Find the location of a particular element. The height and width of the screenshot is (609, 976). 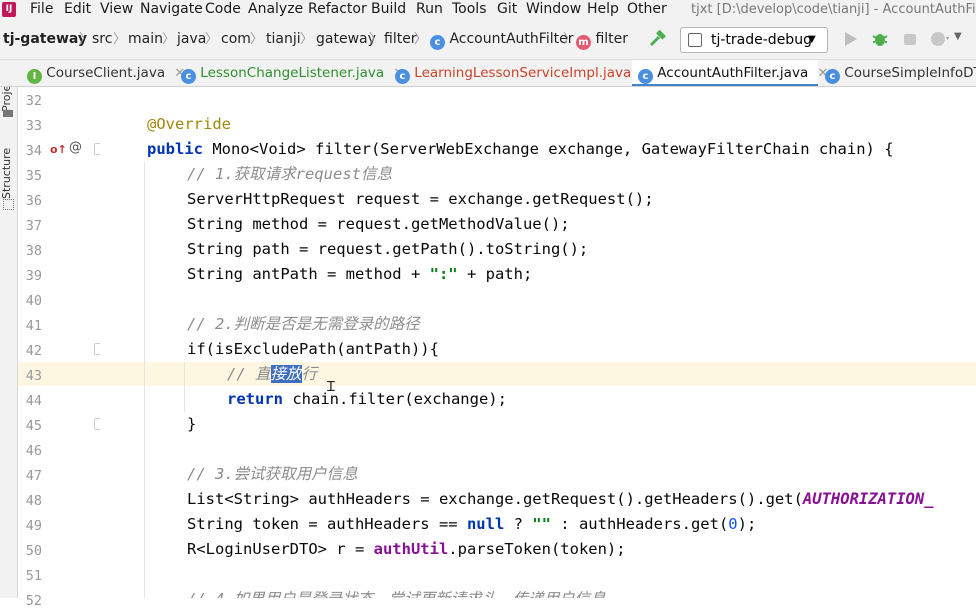

tab-accountauthfilter: c AccountAuthFilter.java ✕ is located at coordinates (730, 73).